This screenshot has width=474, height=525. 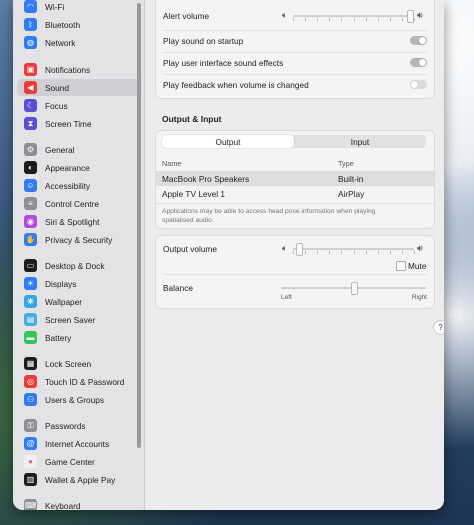 I want to click on sidebar-item-general: ⚙ General, so click(x=78, y=149).